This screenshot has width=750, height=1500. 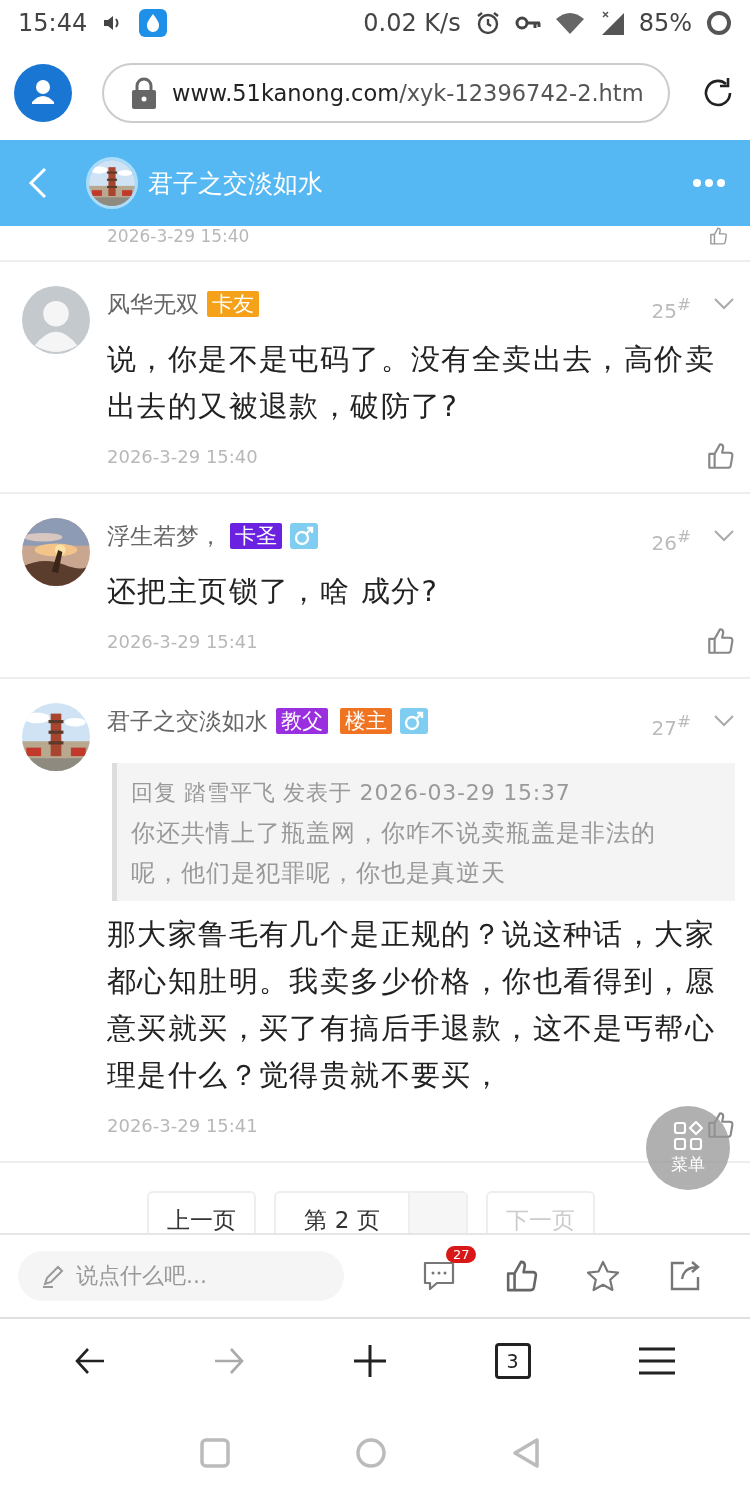 What do you see at coordinates (657, 1361) in the screenshot?
I see `menu-icon` at bounding box center [657, 1361].